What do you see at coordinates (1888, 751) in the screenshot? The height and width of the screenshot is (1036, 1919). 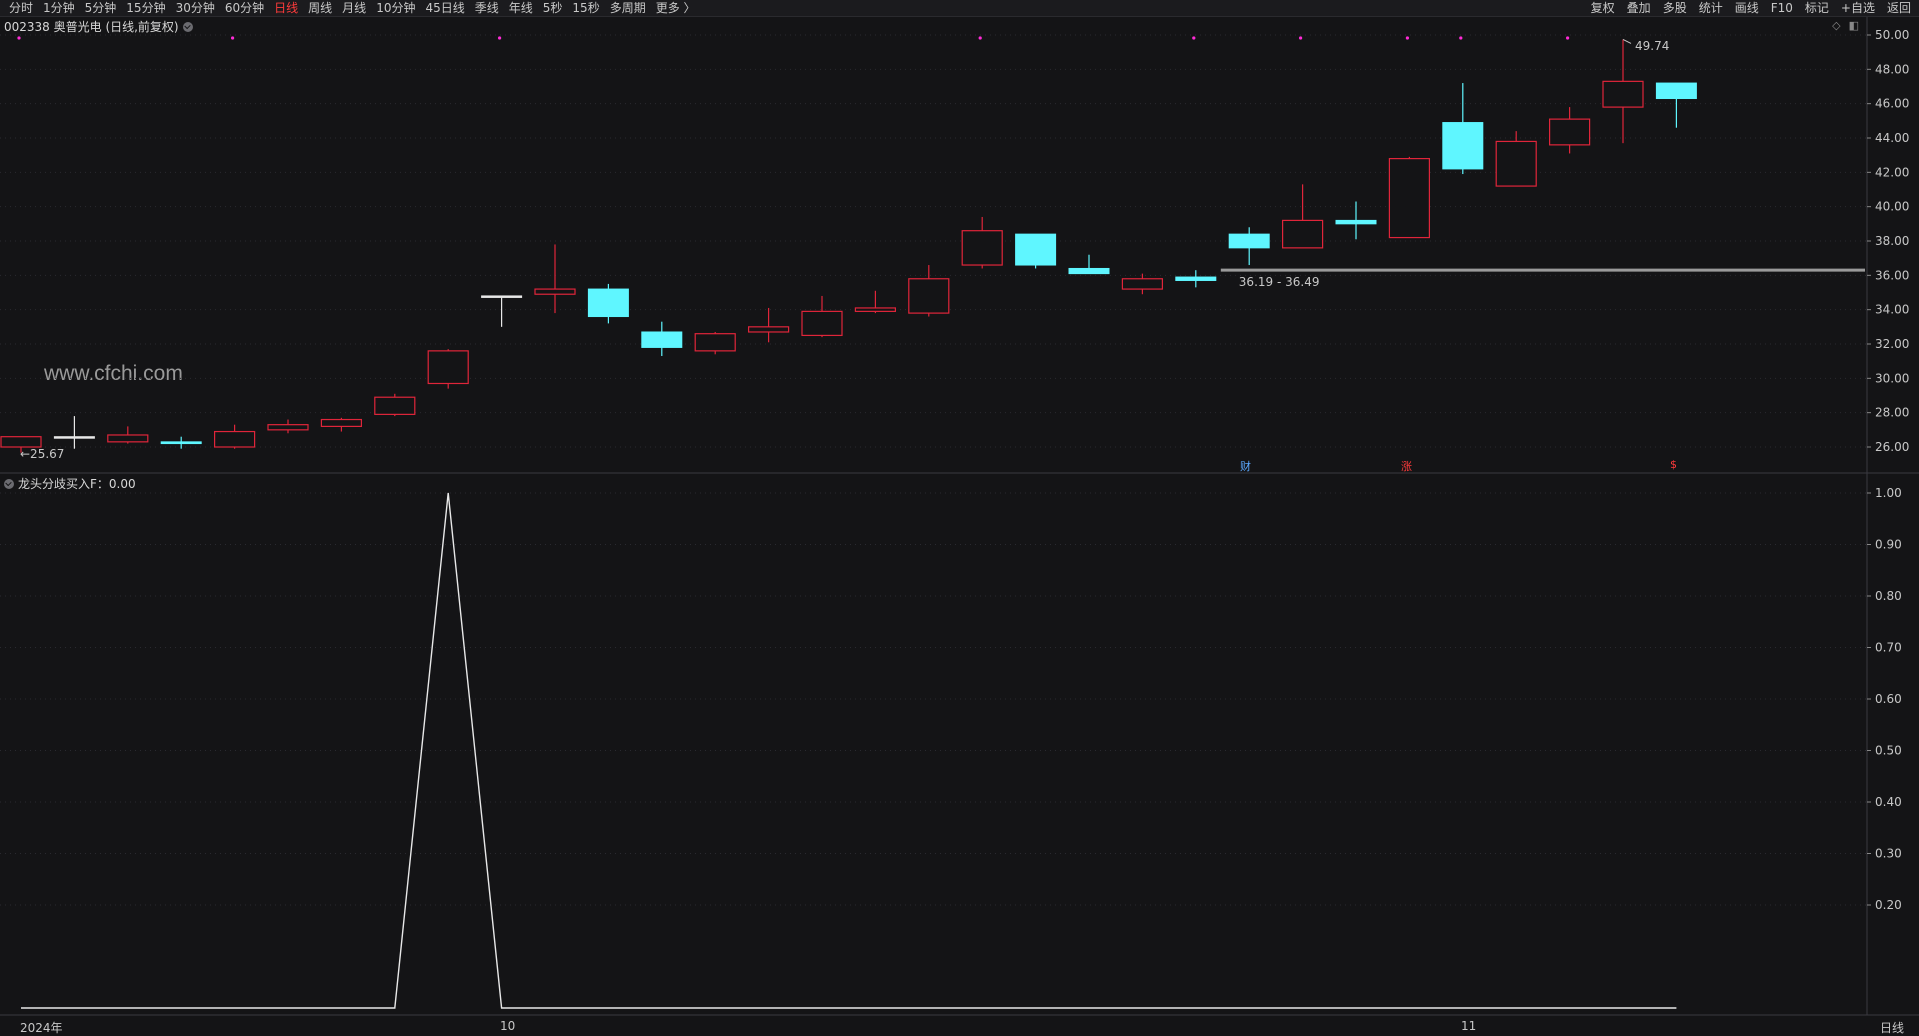 I see `indicator-y-tick-label: 0.50` at bounding box center [1888, 751].